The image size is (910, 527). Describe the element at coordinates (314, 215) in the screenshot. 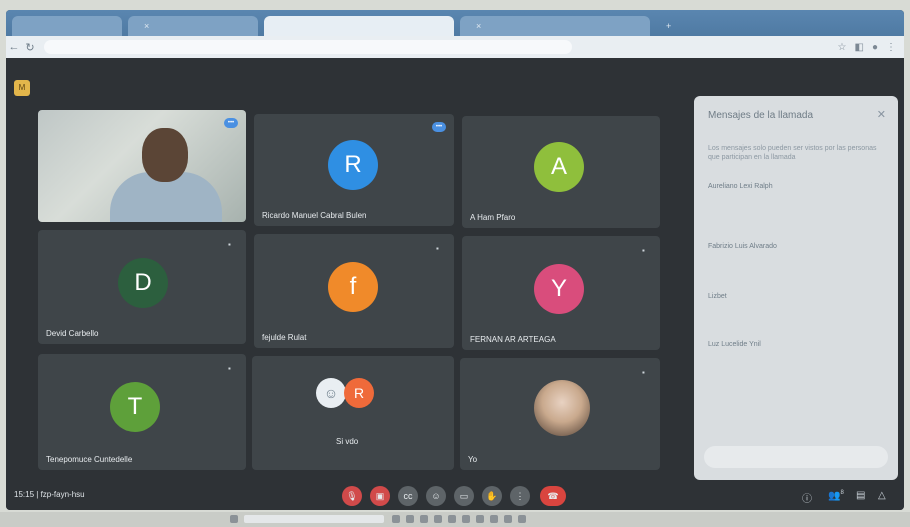

I see `participant-name: Ricardo Manuel Cabral Bulen` at that location.